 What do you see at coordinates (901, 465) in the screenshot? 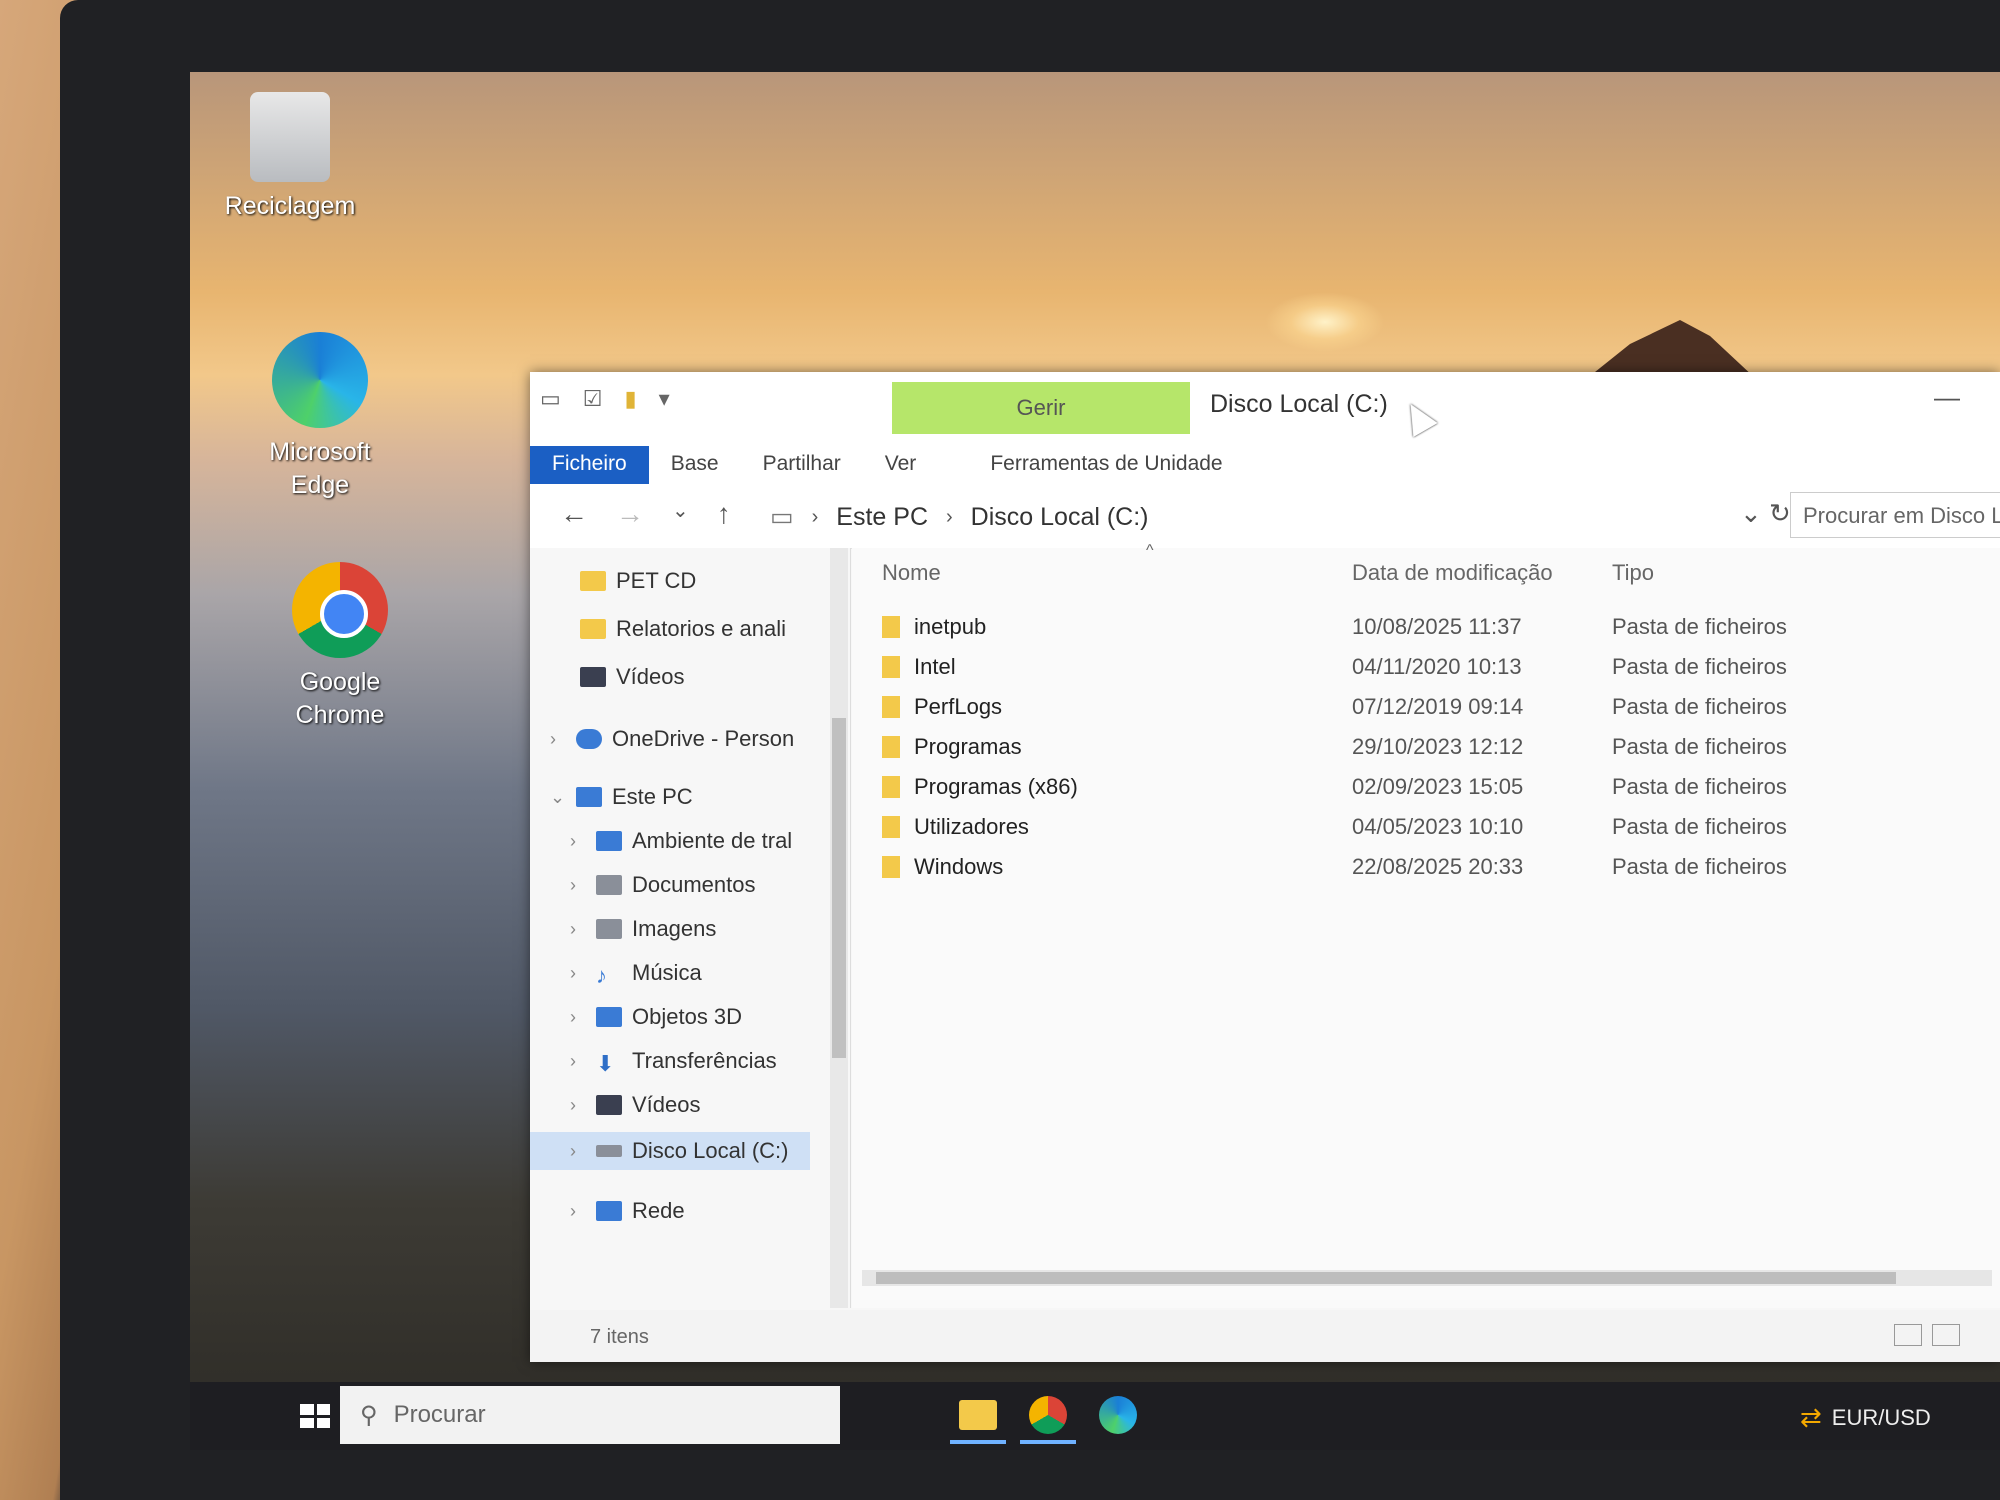
I see `tab-ver: Ver` at bounding box center [901, 465].